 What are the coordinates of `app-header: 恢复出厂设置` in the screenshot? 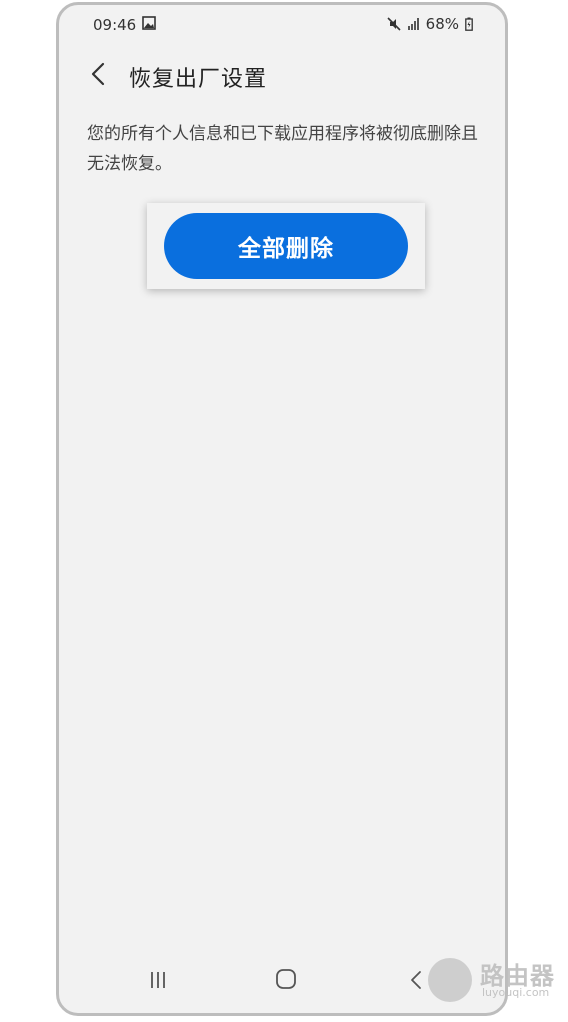 It's located at (282, 75).